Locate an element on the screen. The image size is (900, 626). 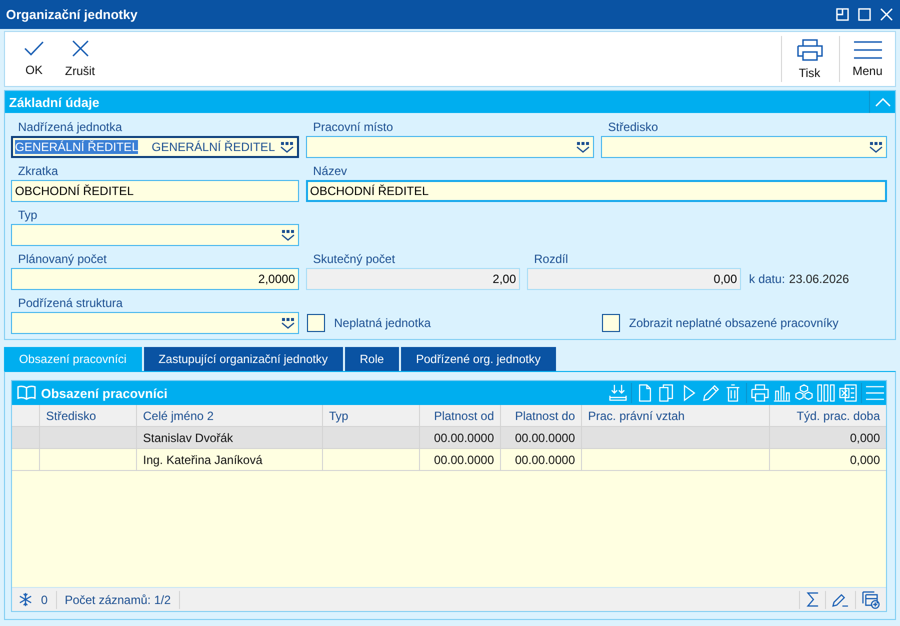
cancel-button: Zrušit is located at coordinates (80, 59).